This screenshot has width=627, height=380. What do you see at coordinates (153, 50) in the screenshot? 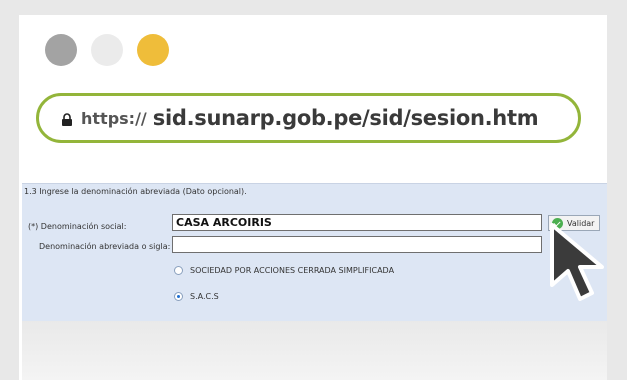
I see `window-control-dot-yellow` at bounding box center [153, 50].